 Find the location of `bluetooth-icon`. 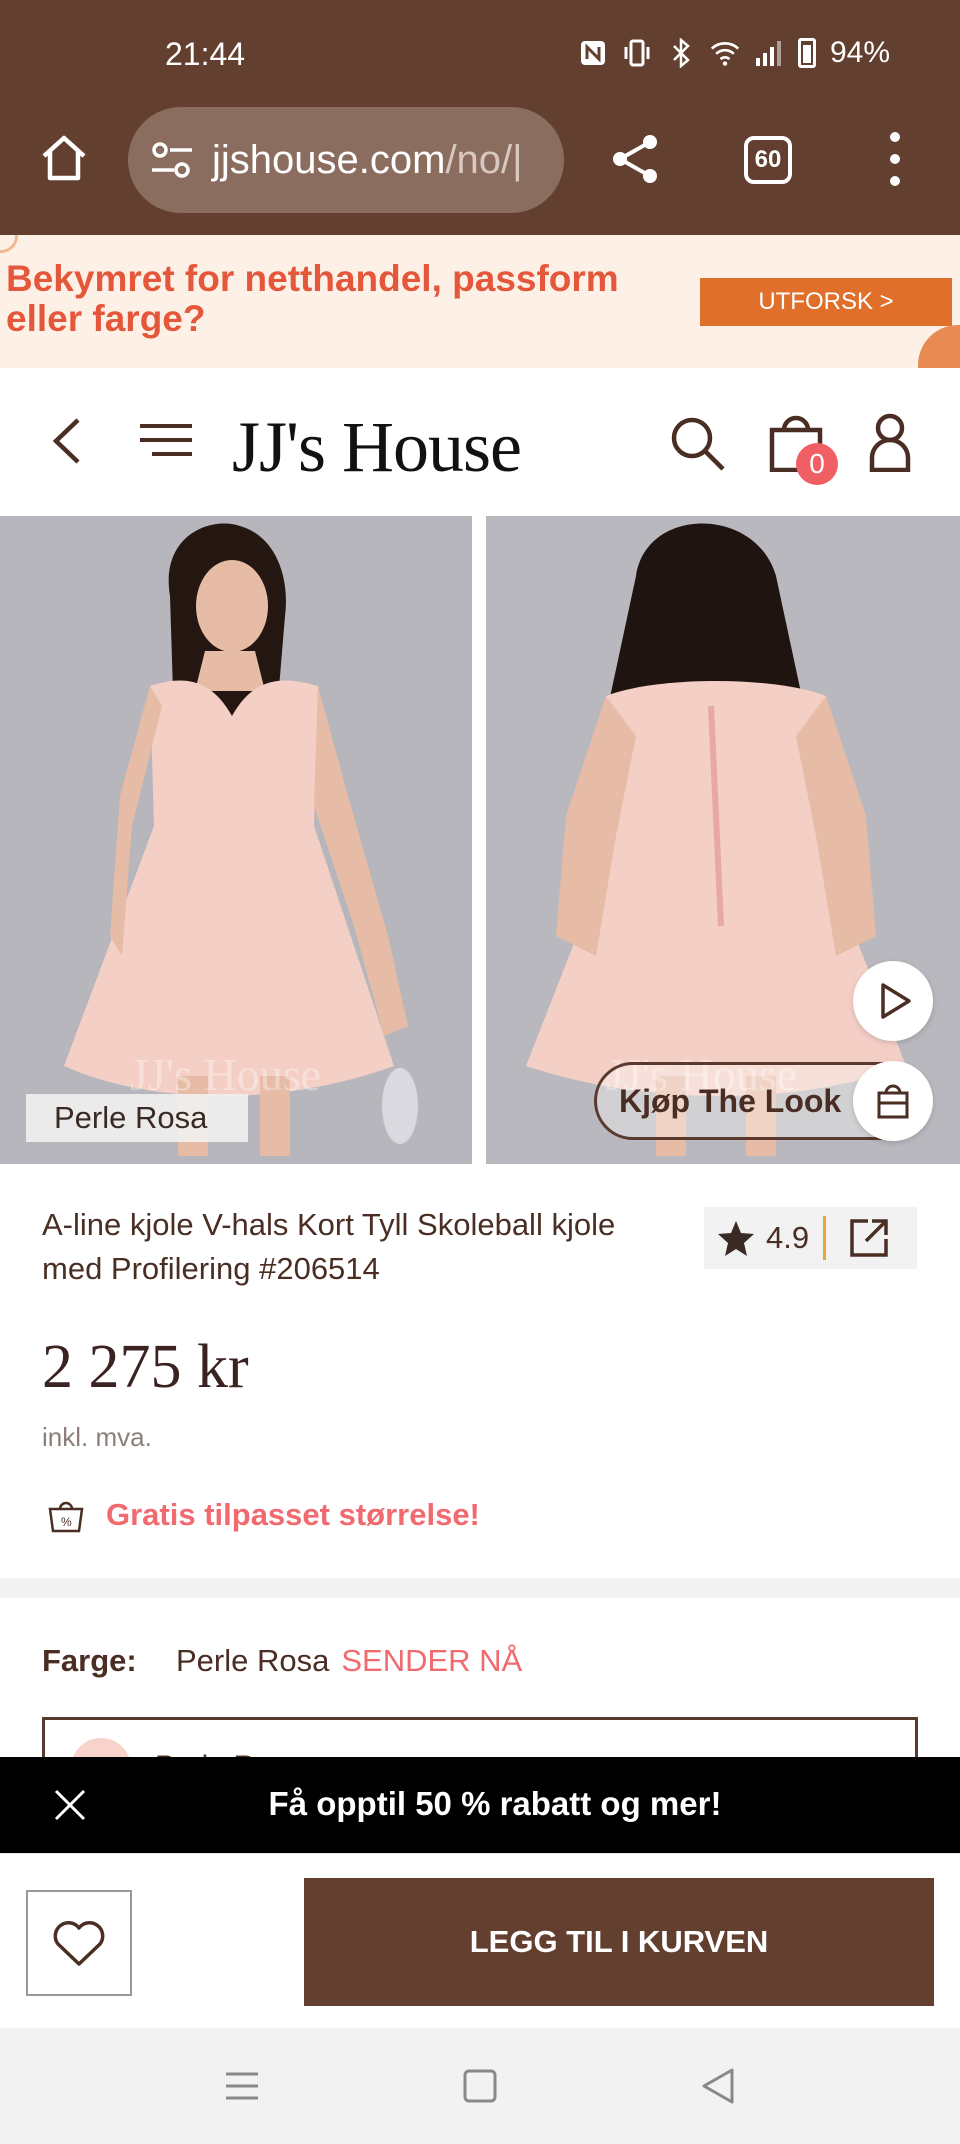

bluetooth-icon is located at coordinates (681, 53).